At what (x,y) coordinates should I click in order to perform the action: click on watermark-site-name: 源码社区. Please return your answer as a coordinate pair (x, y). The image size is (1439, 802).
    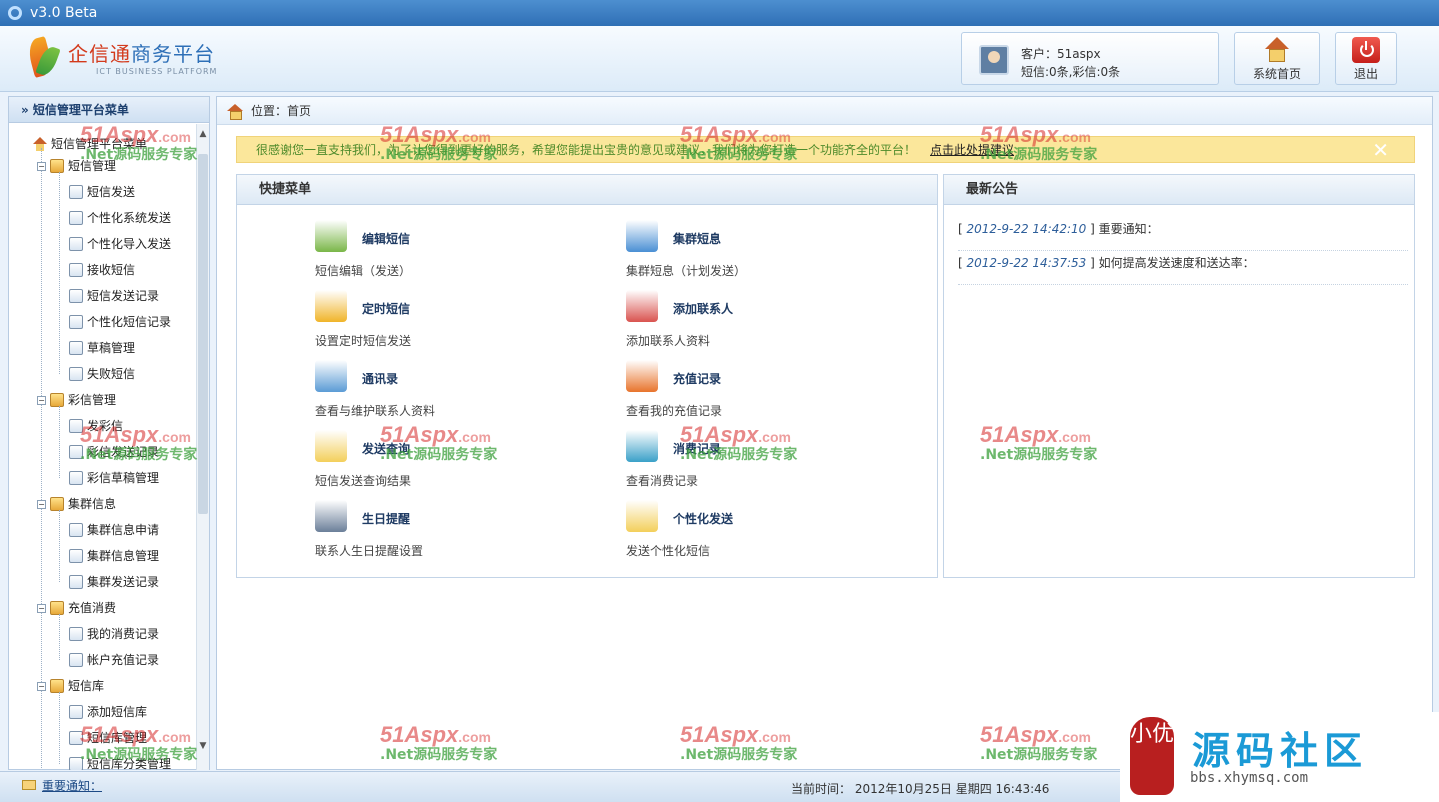
    Looking at the image, I should click on (1280, 751).